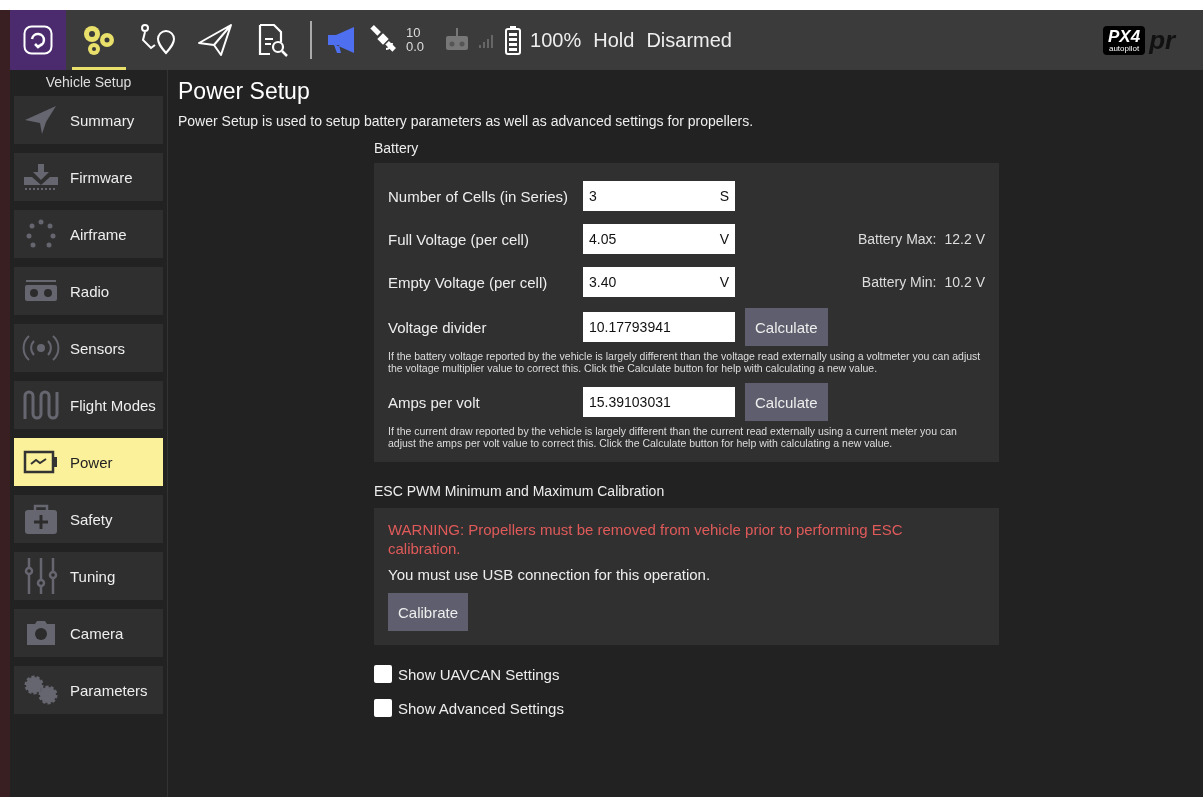  Describe the element at coordinates (646, 539) in the screenshot. I see `warning-text: WARNING: Propellers must be removed from vehicle prior to performing ESC calibration.` at that location.